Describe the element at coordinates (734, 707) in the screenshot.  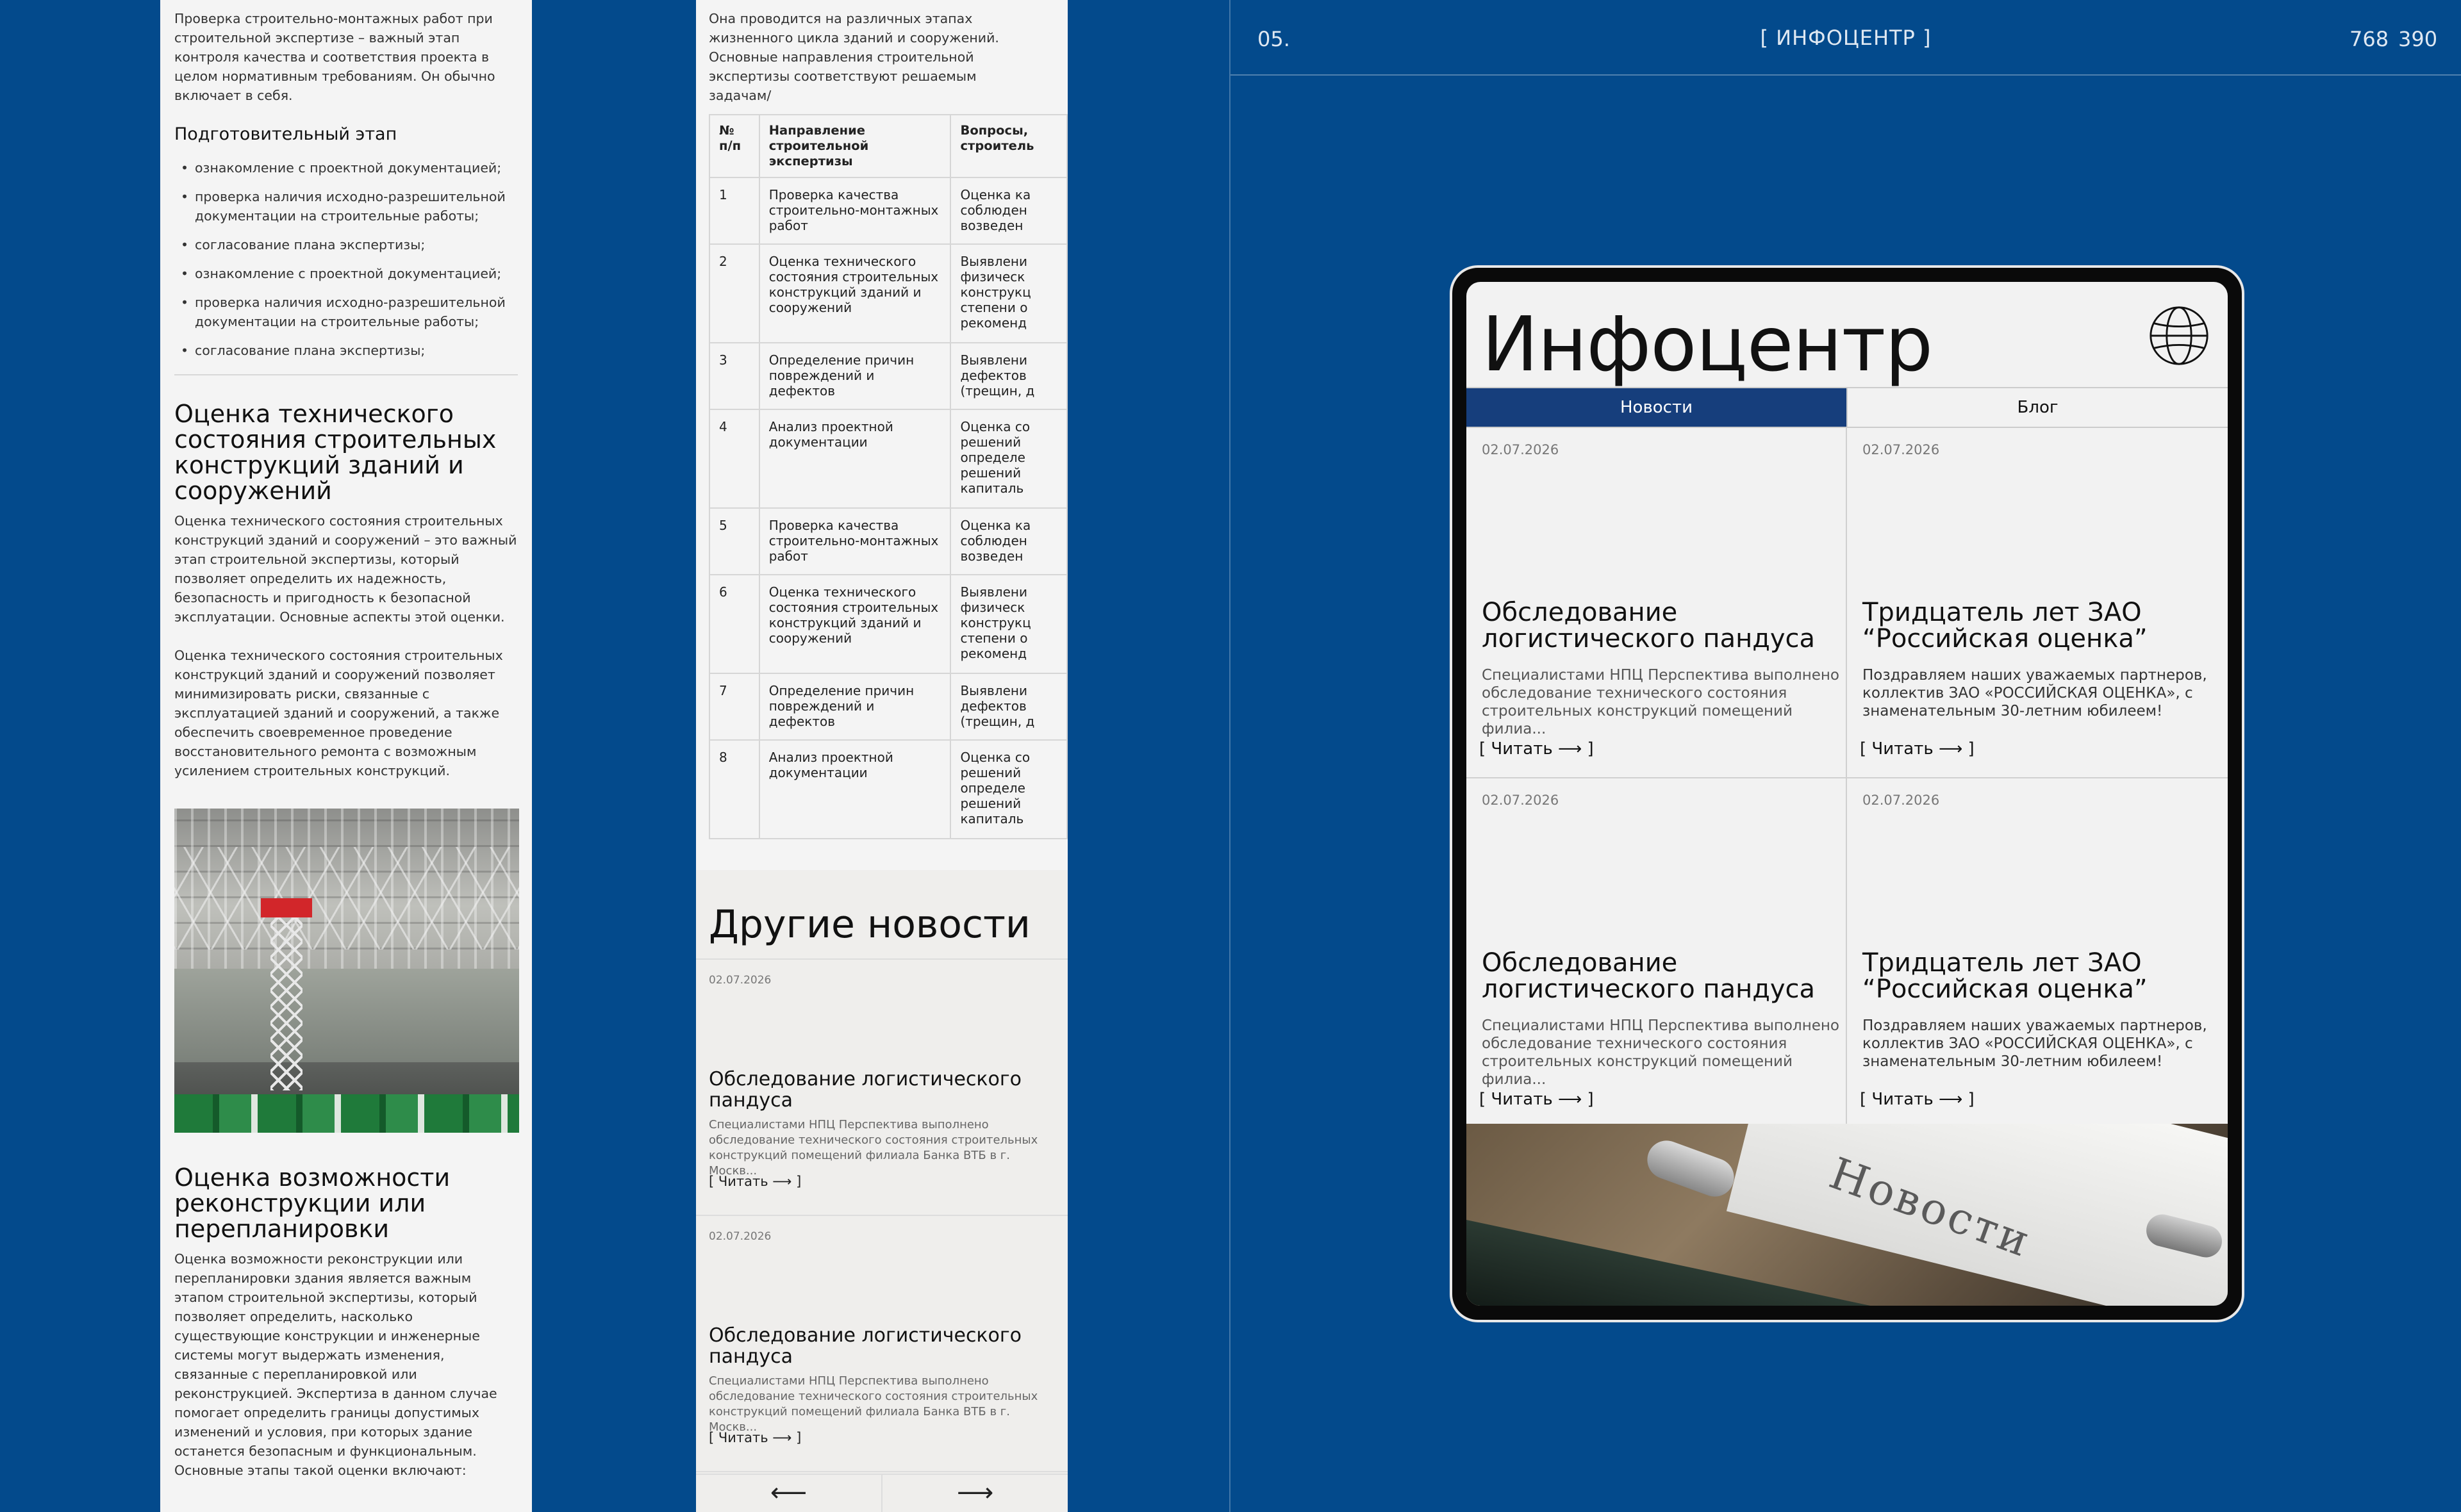
I see `table-cell: 7` at that location.